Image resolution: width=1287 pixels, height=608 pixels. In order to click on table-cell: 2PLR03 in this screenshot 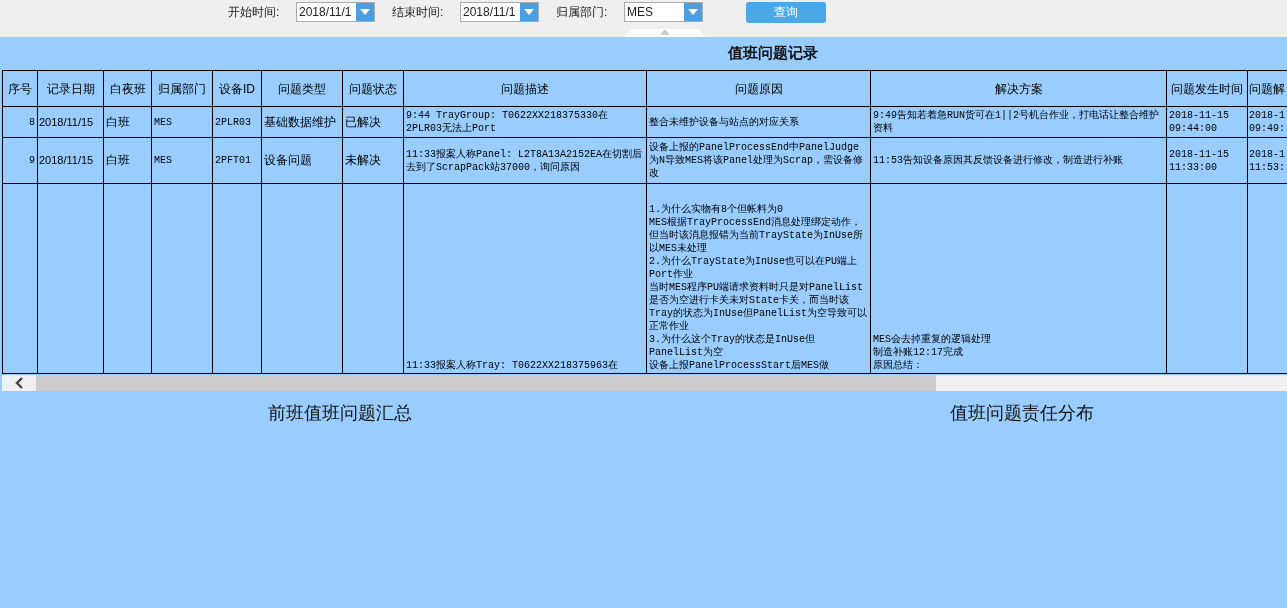, I will do `click(237, 122)`.